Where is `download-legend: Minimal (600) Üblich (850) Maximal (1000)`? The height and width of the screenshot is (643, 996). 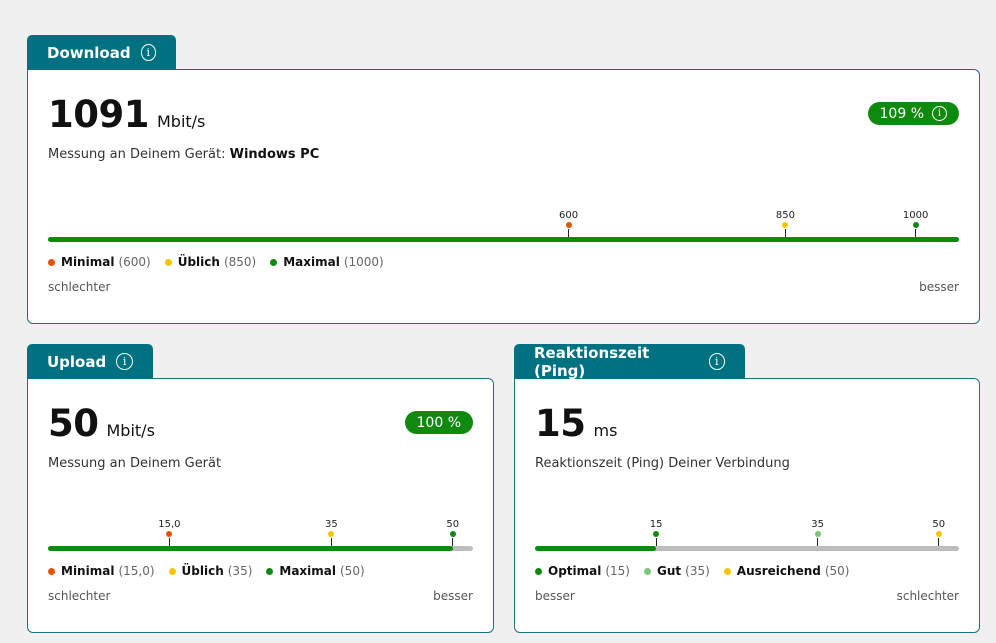
download-legend: Minimal (600) Üblich (850) Maximal (1000) is located at coordinates (216, 262).